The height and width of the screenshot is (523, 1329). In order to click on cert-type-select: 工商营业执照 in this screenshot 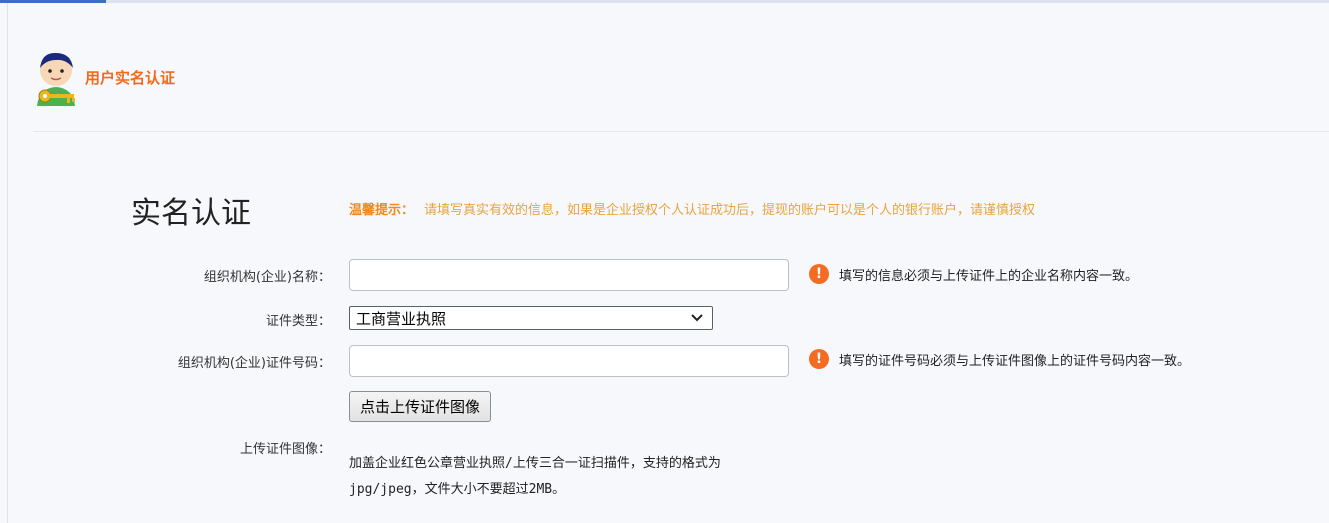, I will do `click(531, 318)`.